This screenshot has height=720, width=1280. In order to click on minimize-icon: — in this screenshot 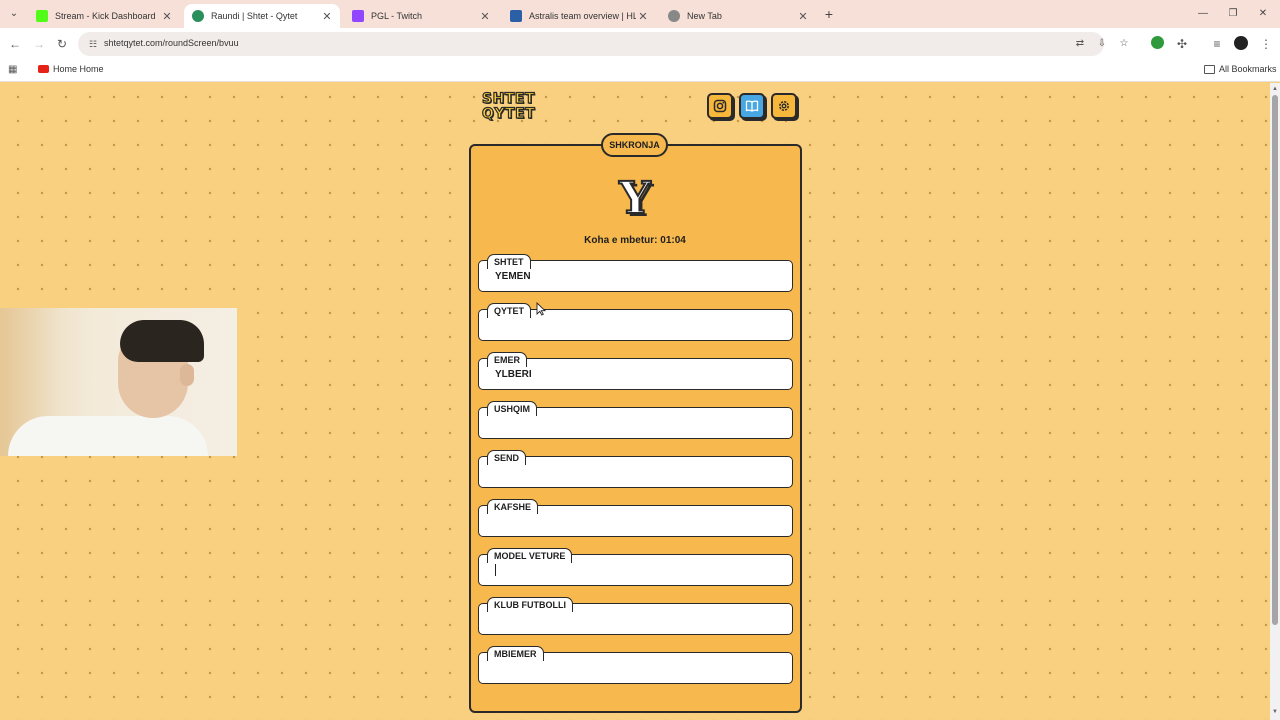, I will do `click(1203, 14)`.